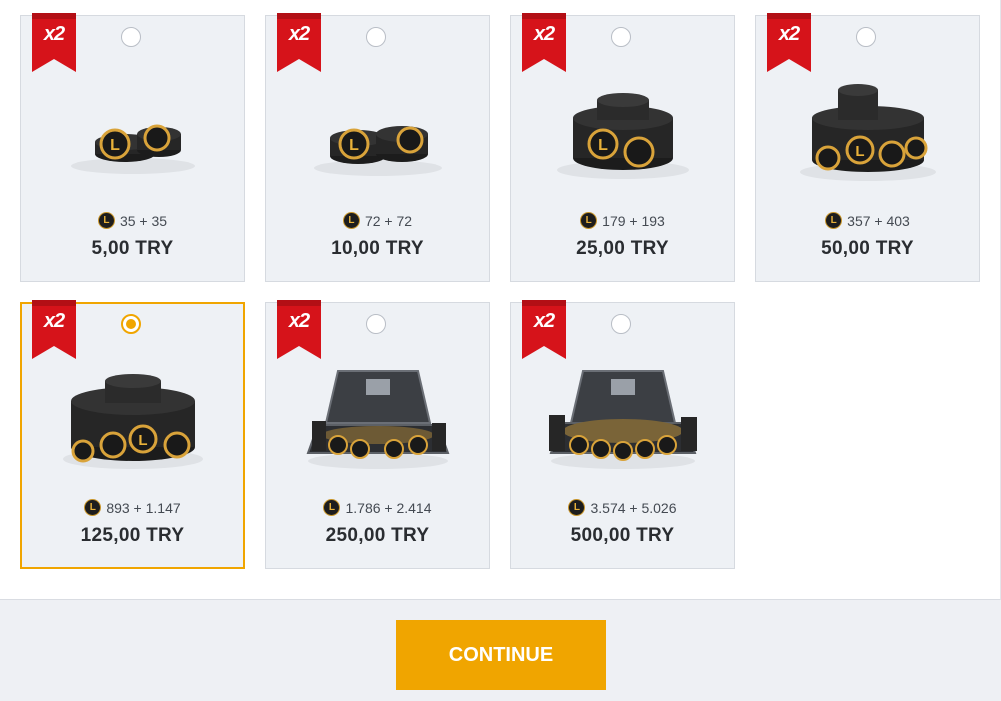  What do you see at coordinates (143, 508) in the screenshot?
I see `coin-amount-text: 893 + 1.147` at bounding box center [143, 508].